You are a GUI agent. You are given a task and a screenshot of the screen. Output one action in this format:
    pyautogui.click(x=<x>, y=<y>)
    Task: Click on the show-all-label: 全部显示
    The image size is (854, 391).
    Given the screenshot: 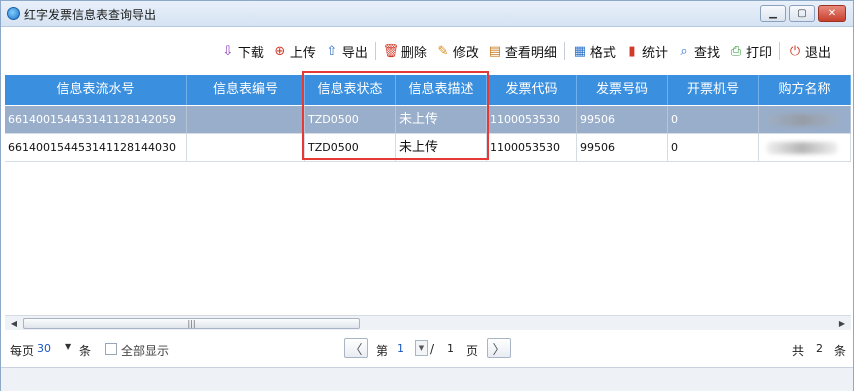 What is the action you would take?
    pyautogui.click(x=145, y=351)
    